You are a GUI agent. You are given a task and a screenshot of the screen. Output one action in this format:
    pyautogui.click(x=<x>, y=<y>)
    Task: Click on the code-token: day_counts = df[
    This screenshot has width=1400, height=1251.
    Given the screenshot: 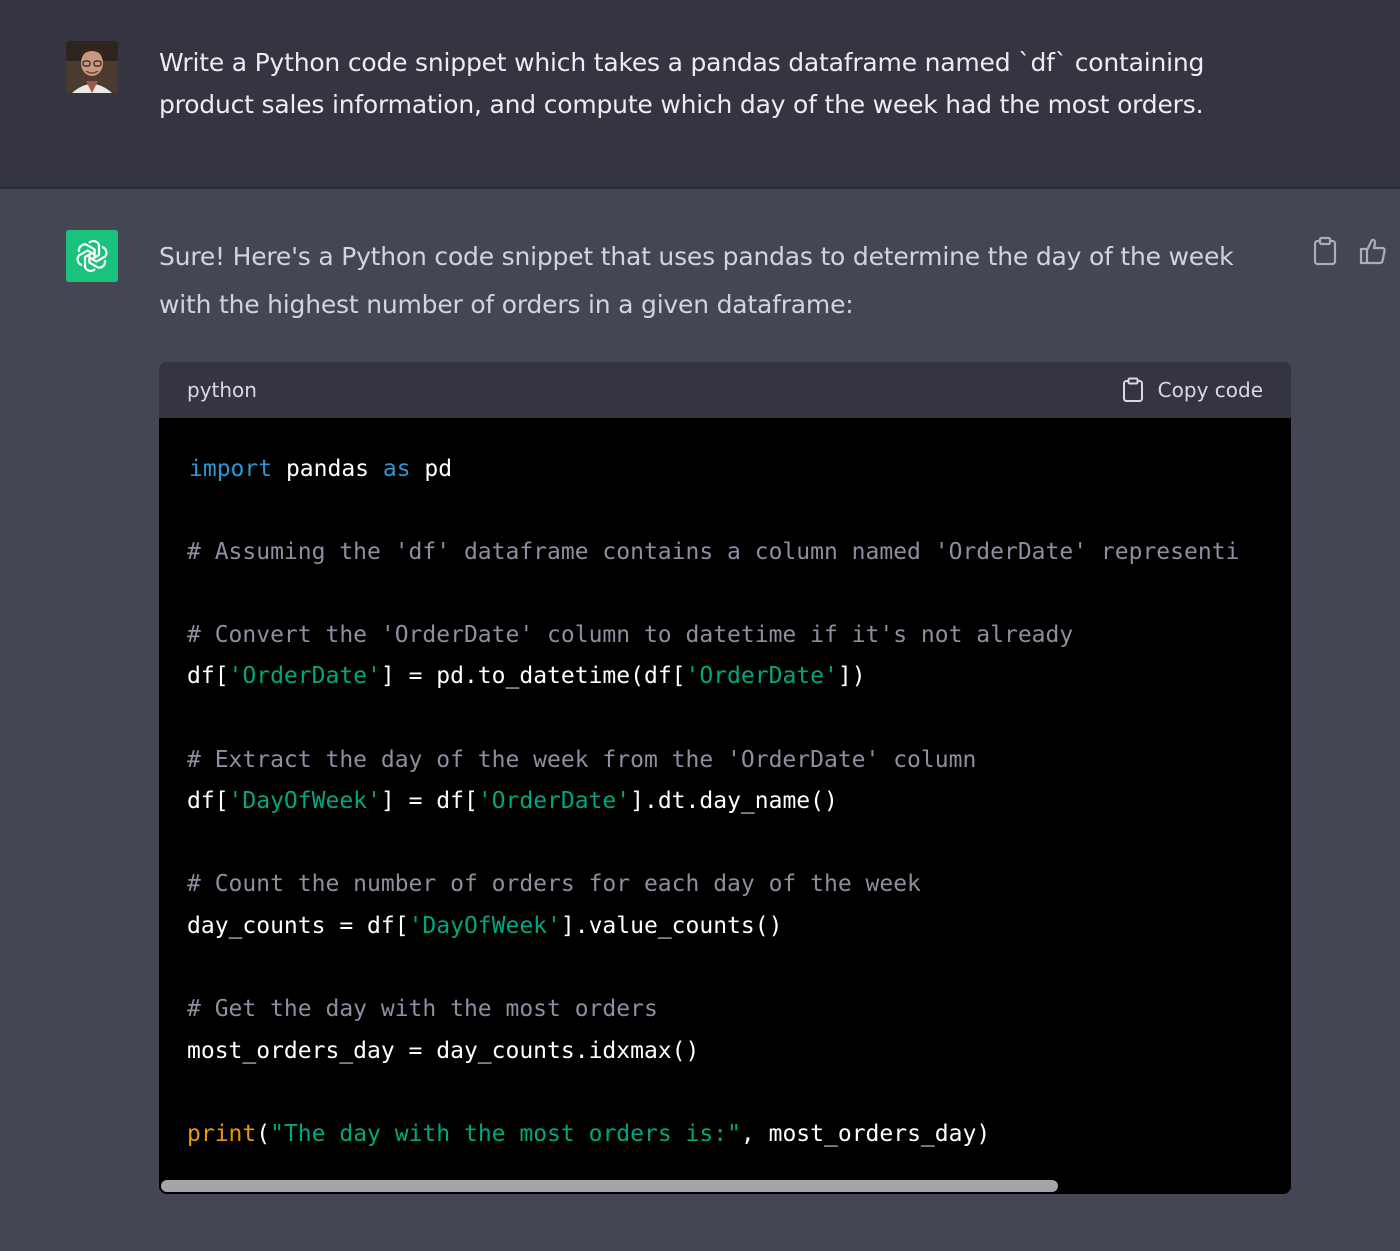 What is the action you would take?
    pyautogui.click(x=298, y=926)
    